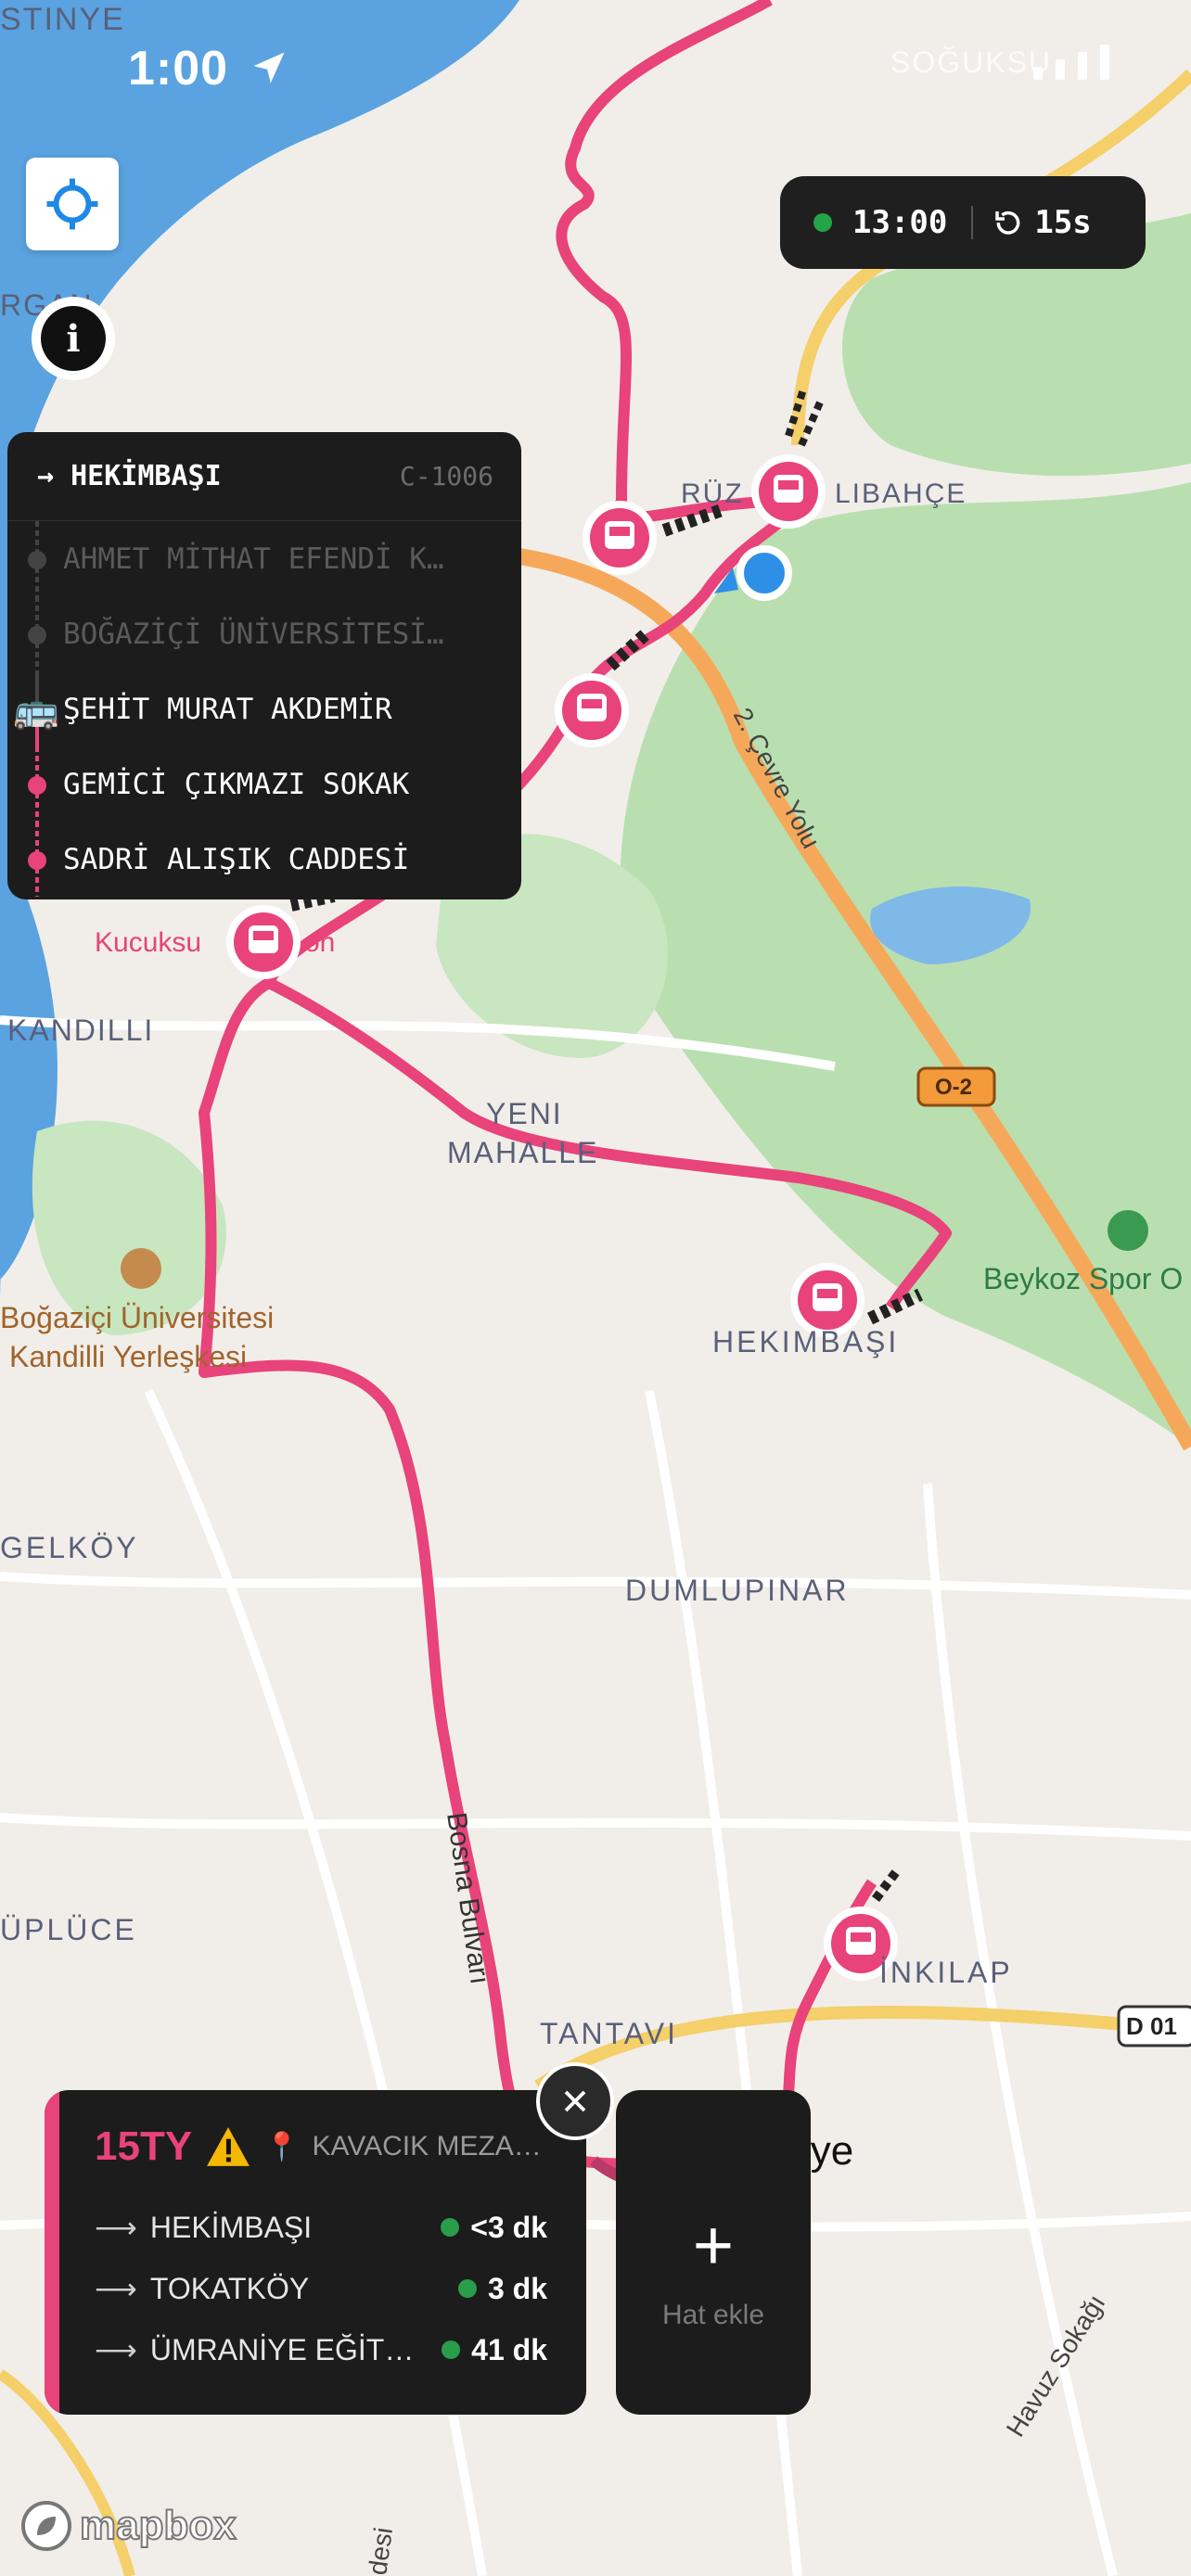  I want to click on line-color-stripe, so click(52, 2252).